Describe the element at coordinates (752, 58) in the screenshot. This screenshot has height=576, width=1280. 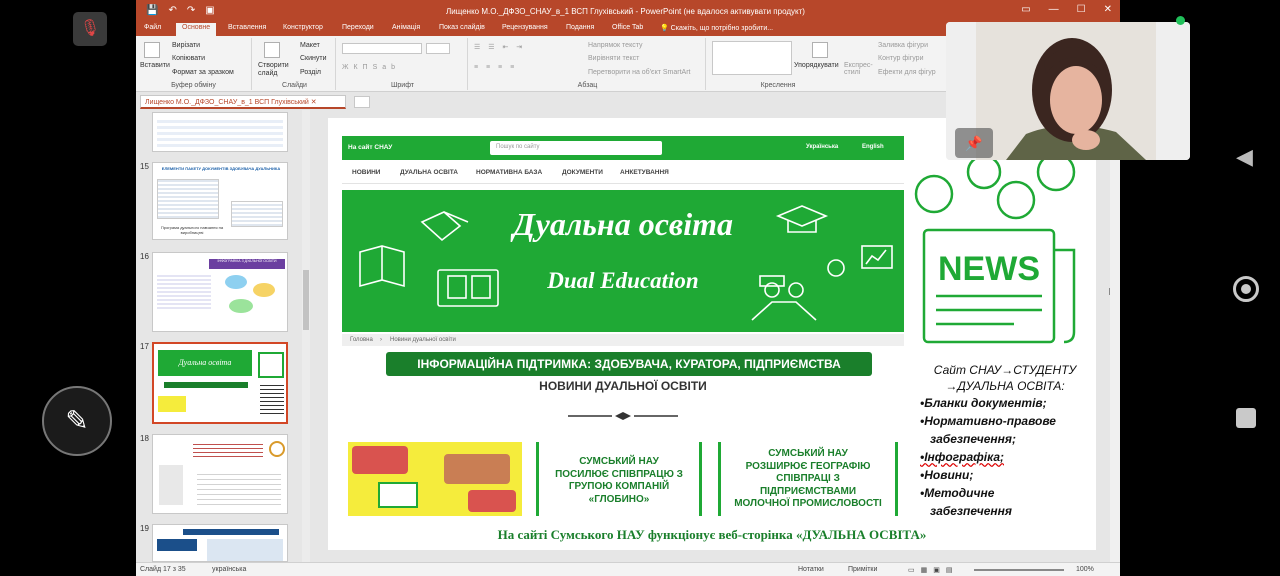
I see `shapes-gallery` at that location.